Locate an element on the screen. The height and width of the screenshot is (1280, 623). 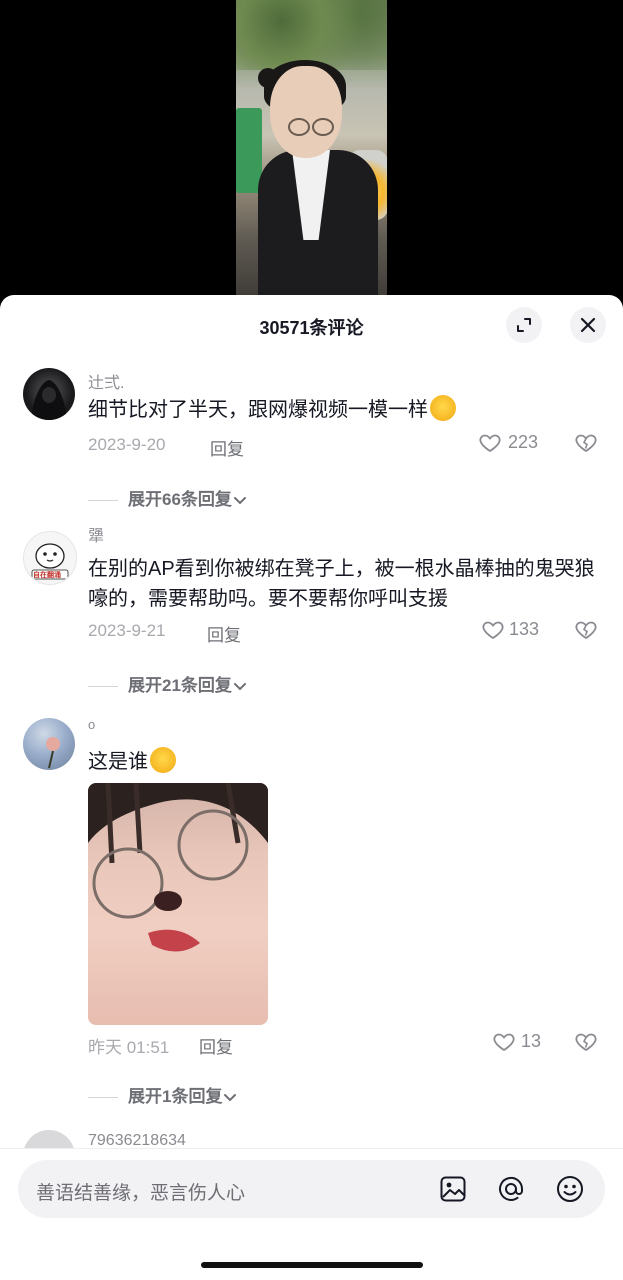
expand-button is located at coordinates (524, 325).